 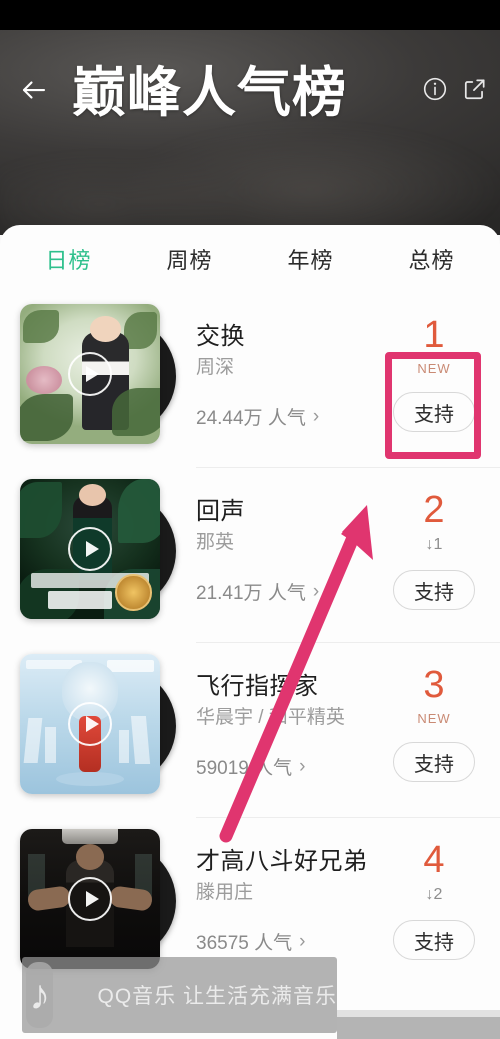 What do you see at coordinates (215, 542) in the screenshot?
I see `song-artist: 那英` at bounding box center [215, 542].